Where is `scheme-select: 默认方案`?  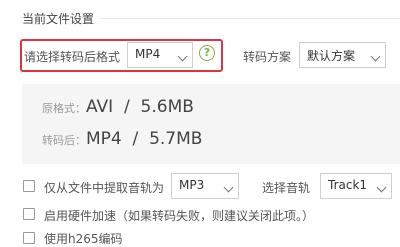 scheme-select: 默认方案 is located at coordinates (342, 55).